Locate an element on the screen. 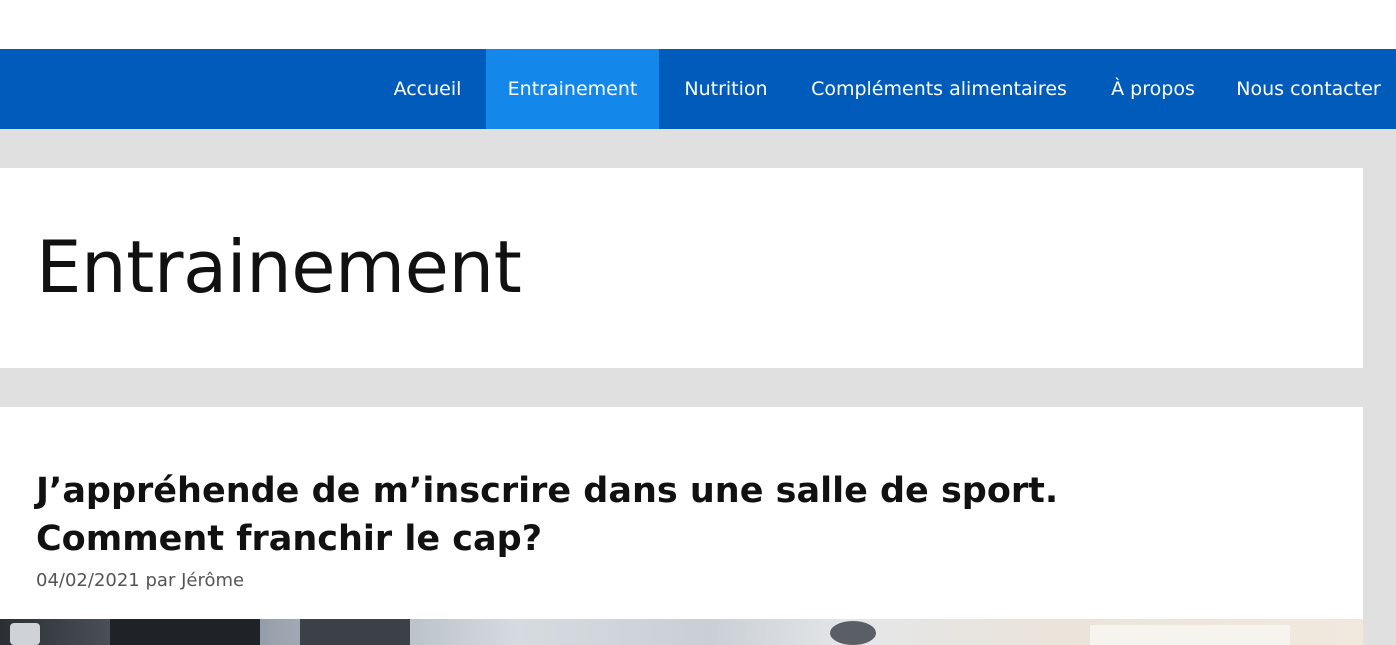 Image resolution: width=1396 pixels, height=645 pixels. nav-item-complements-alimentaires: Compléments alimentaires is located at coordinates (939, 89).